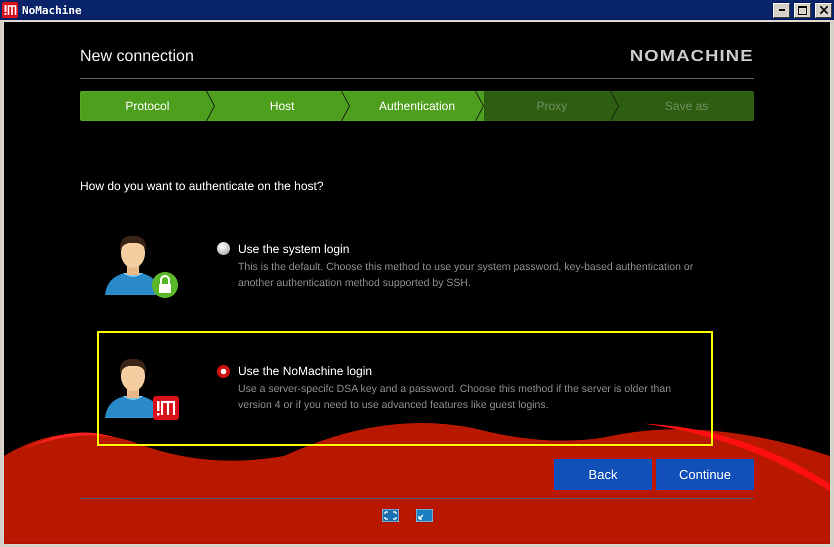 Image resolution: width=834 pixels, height=547 pixels. I want to click on option-title: Use the NoMachine login, so click(305, 371).